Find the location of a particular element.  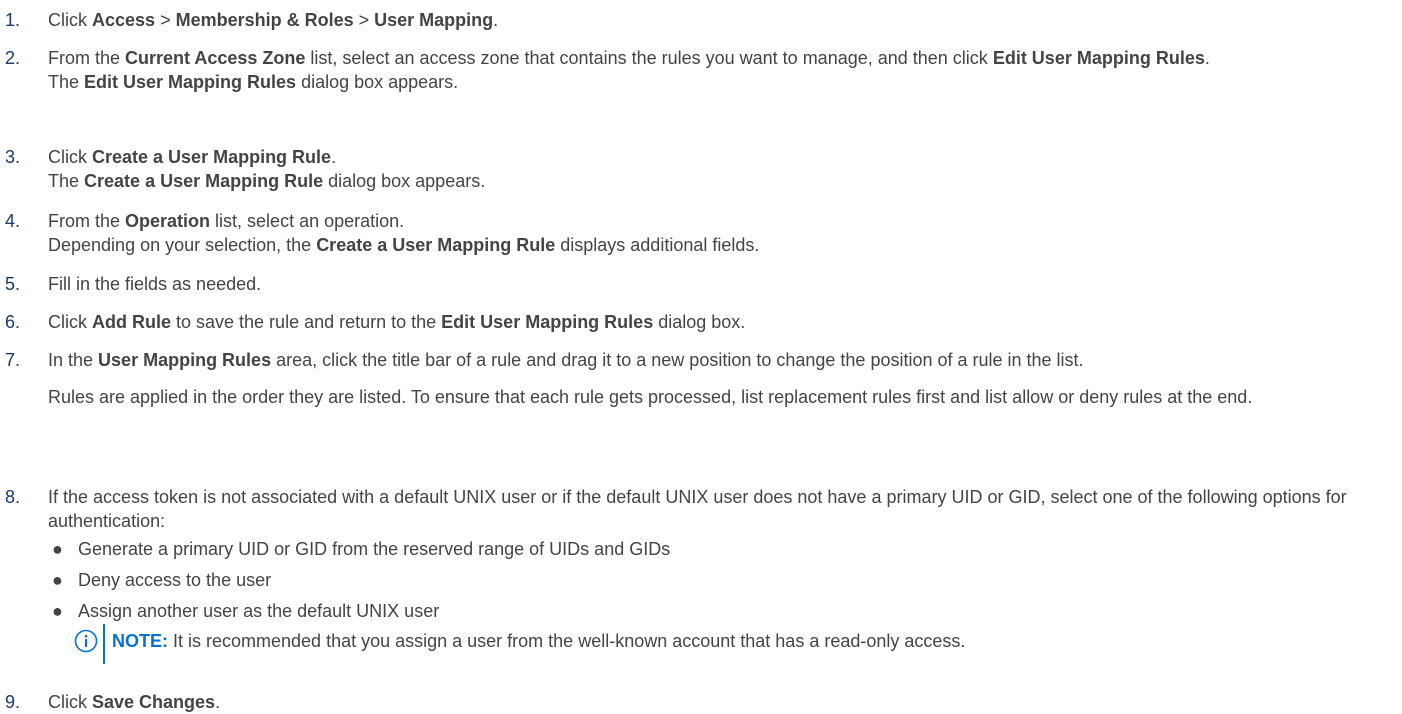

ui-term: Access is located at coordinates (124, 20).